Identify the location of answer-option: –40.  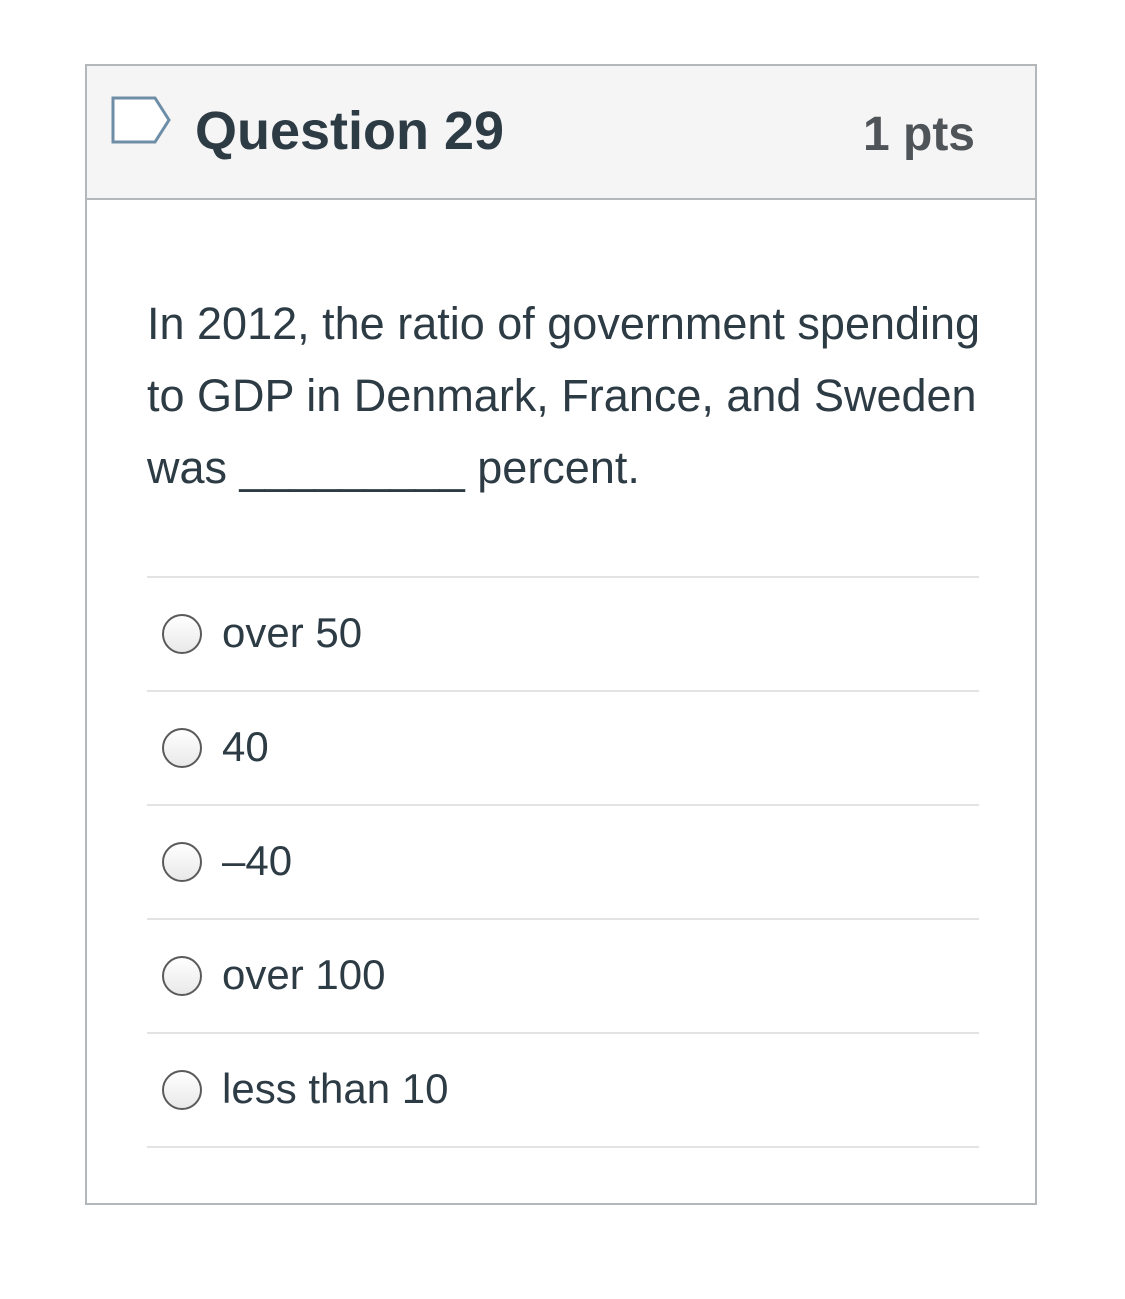
(563, 863).